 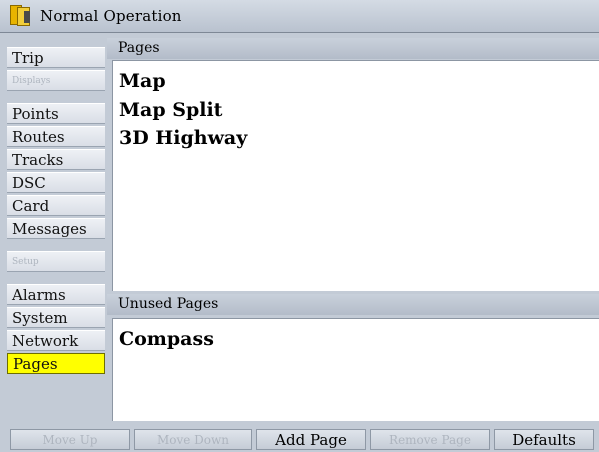 What do you see at coordinates (56, 57) in the screenshot?
I see `sidebar-item-trip: Trip` at bounding box center [56, 57].